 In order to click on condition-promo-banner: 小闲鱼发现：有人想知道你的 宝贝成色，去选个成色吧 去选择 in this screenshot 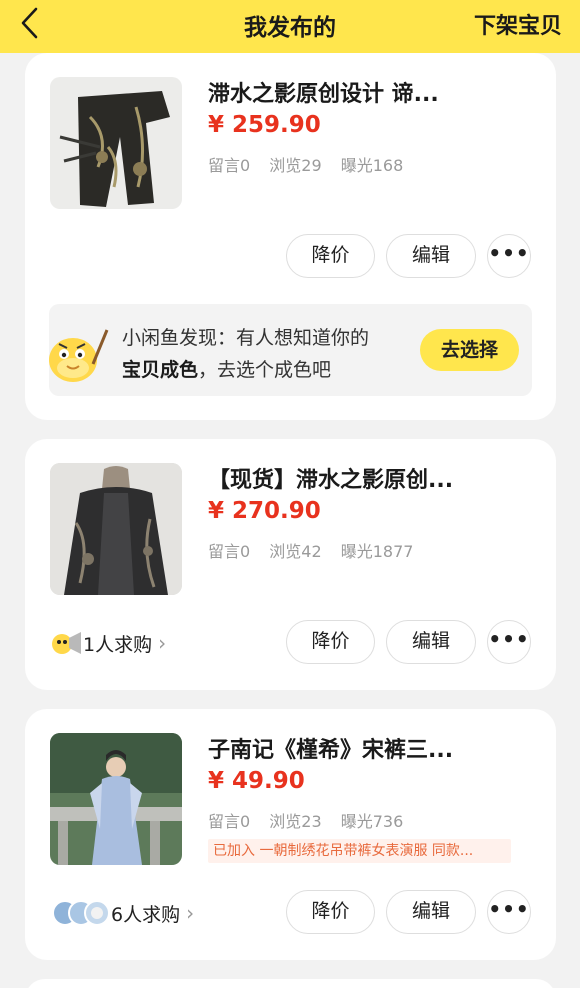, I will do `click(290, 350)`.